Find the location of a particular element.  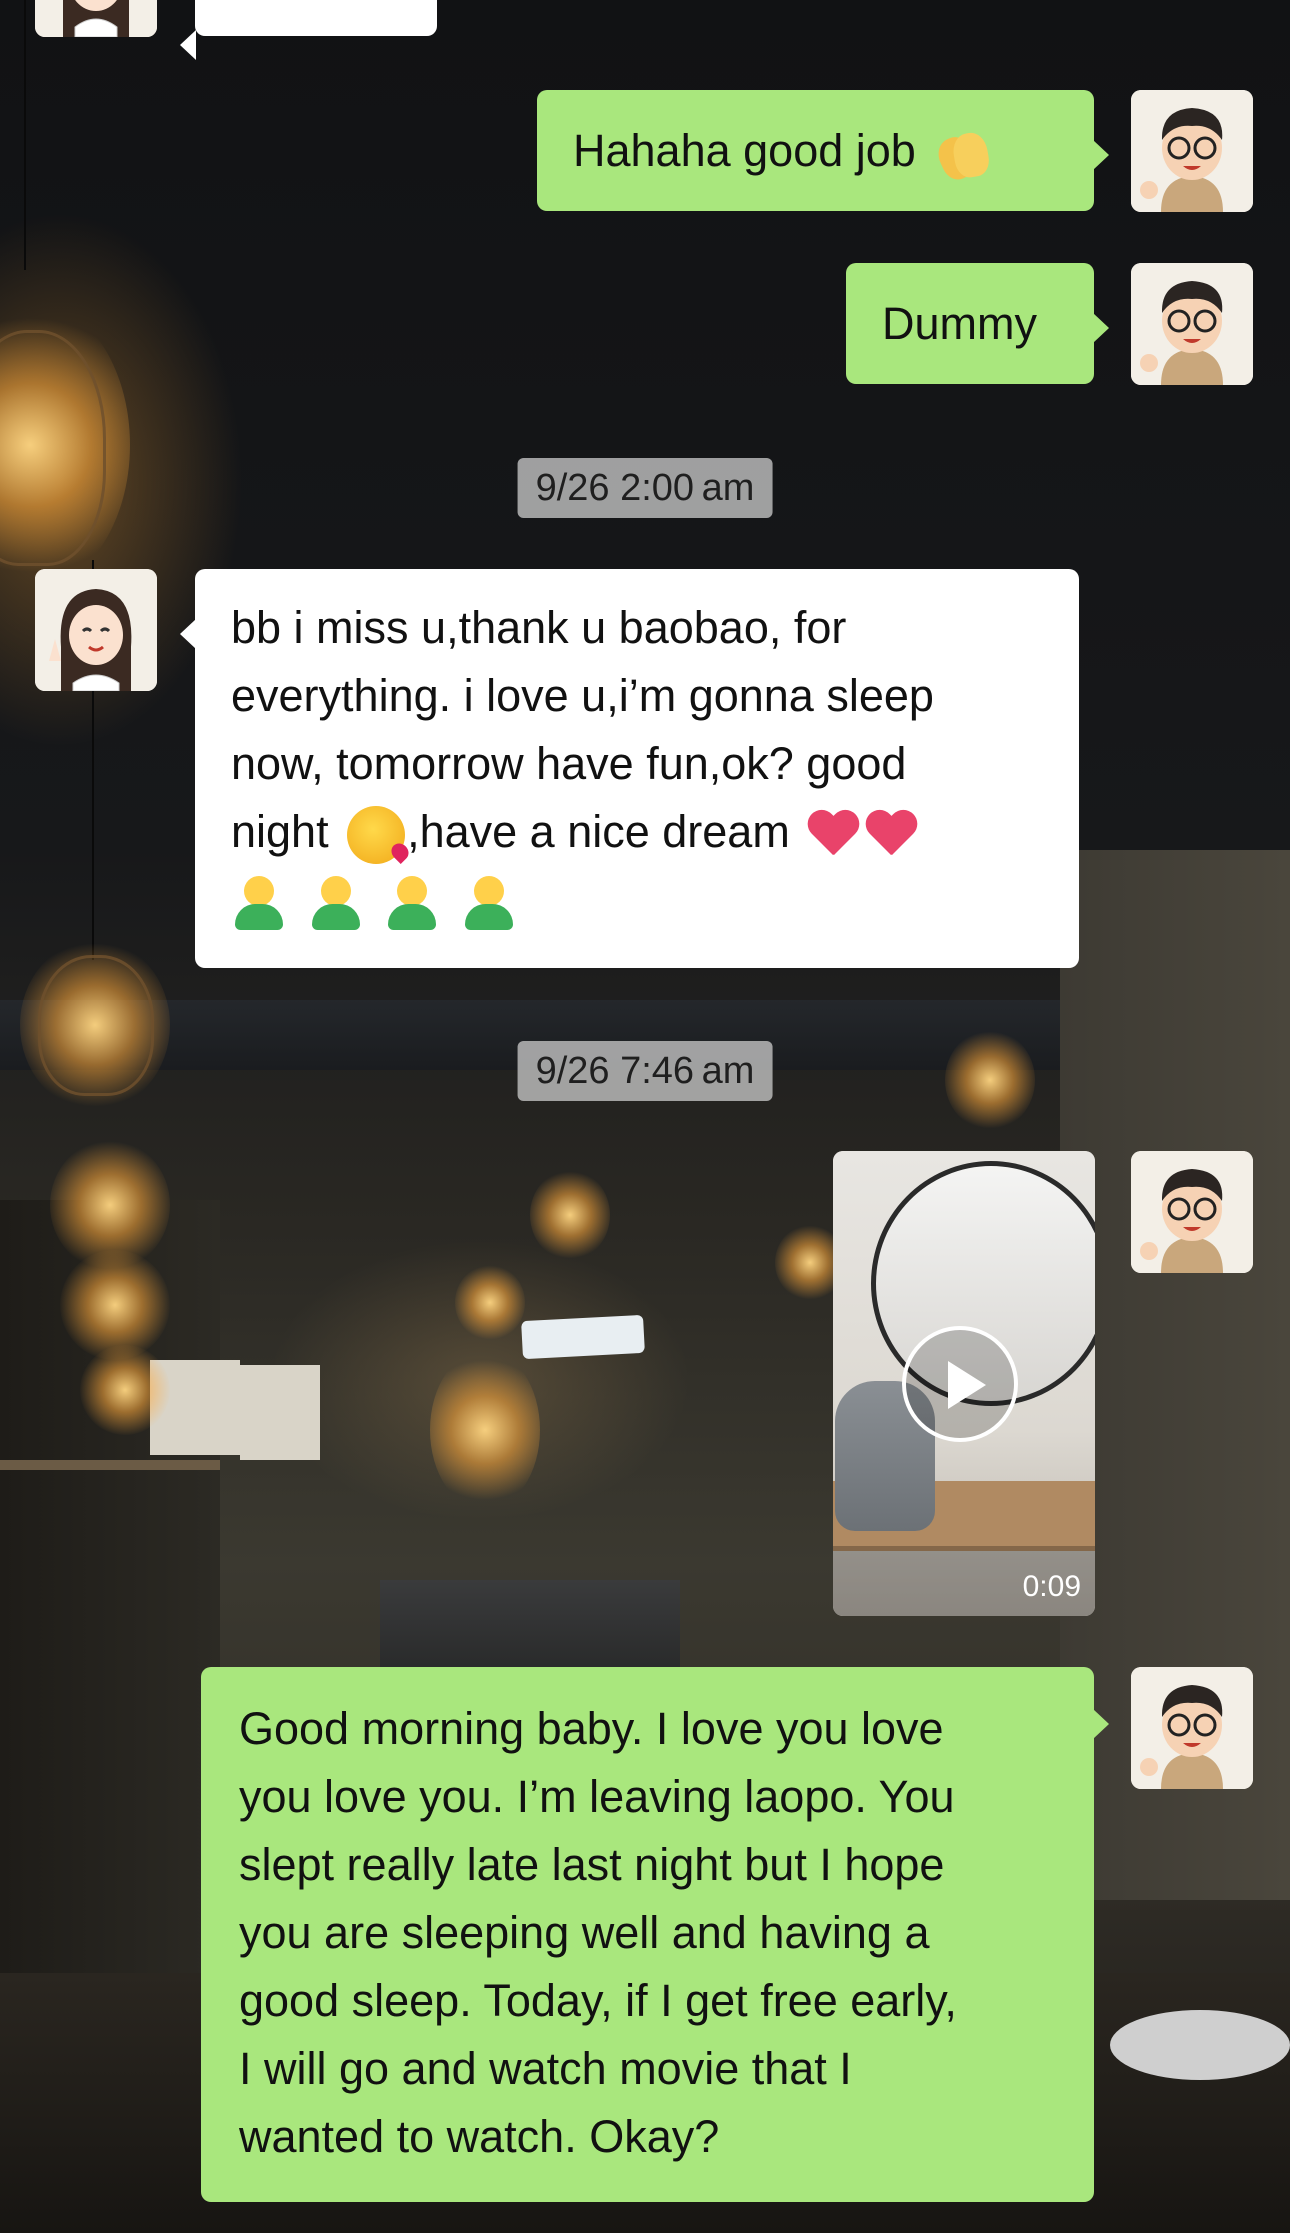

timestamp: 9/26 7:46 am is located at coordinates (645, 1071).